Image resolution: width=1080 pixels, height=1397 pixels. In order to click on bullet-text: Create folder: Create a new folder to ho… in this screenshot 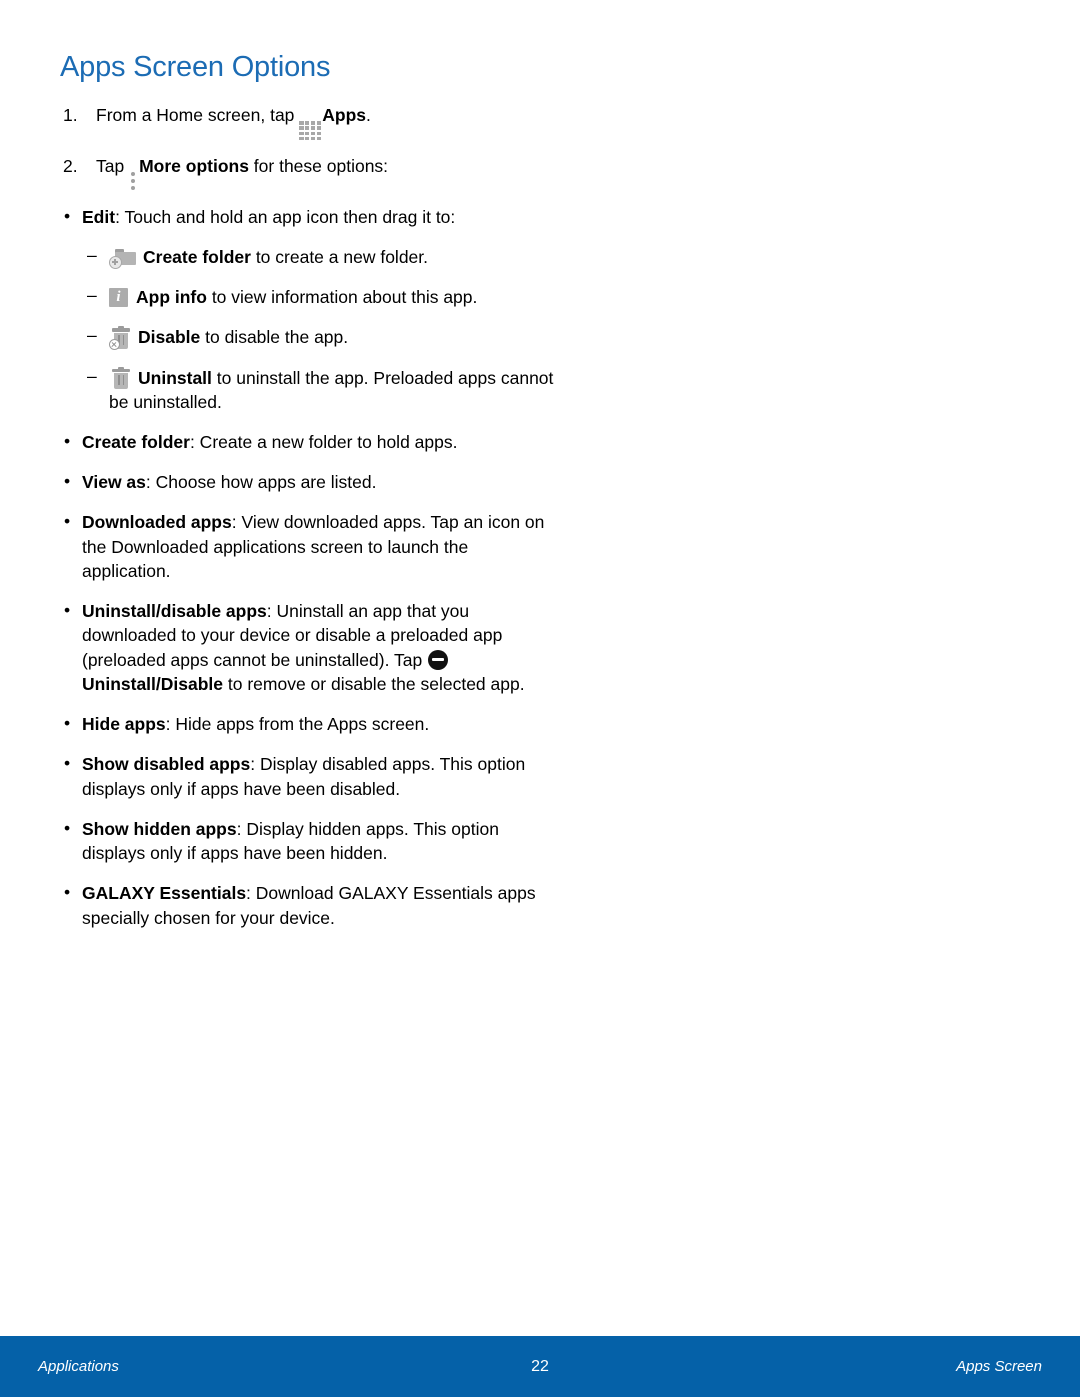, I will do `click(321, 442)`.